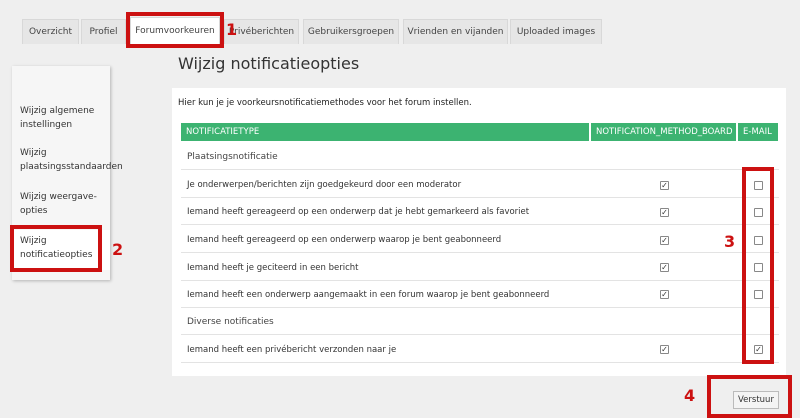 This screenshot has height=418, width=800. What do you see at coordinates (71, 160) in the screenshot?
I see `sidebar-item-plaatsingsstandaarden: Wijzig plaatsingsstandaarden` at bounding box center [71, 160].